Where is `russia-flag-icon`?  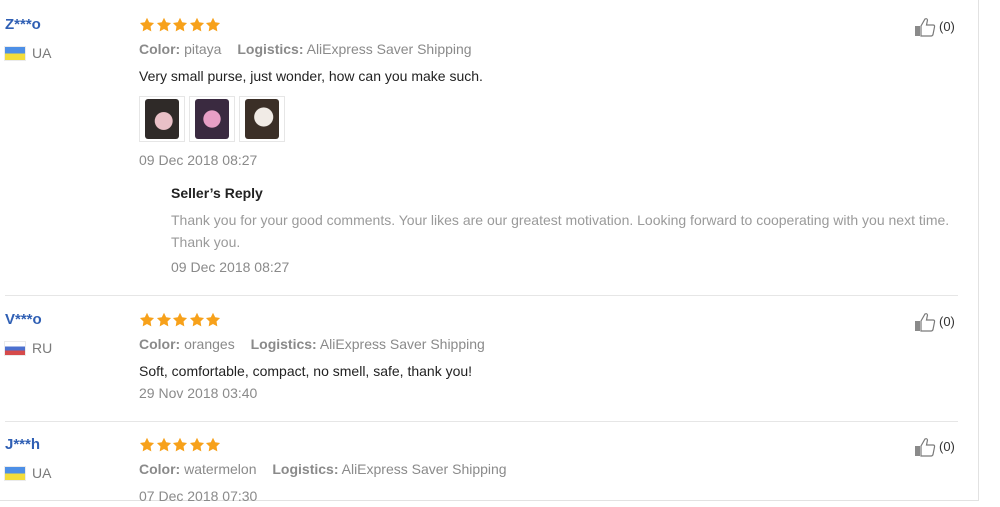 russia-flag-icon is located at coordinates (15, 348).